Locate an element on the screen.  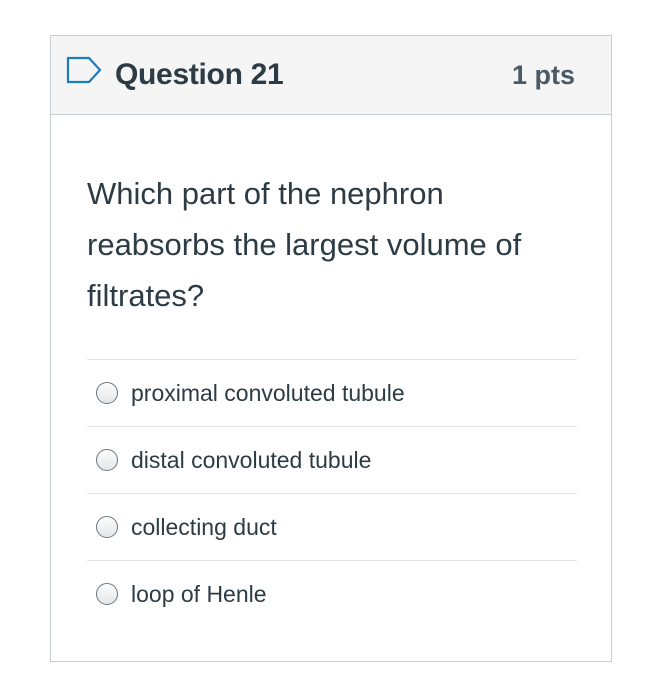
question-title: Question 21 is located at coordinates (199, 74).